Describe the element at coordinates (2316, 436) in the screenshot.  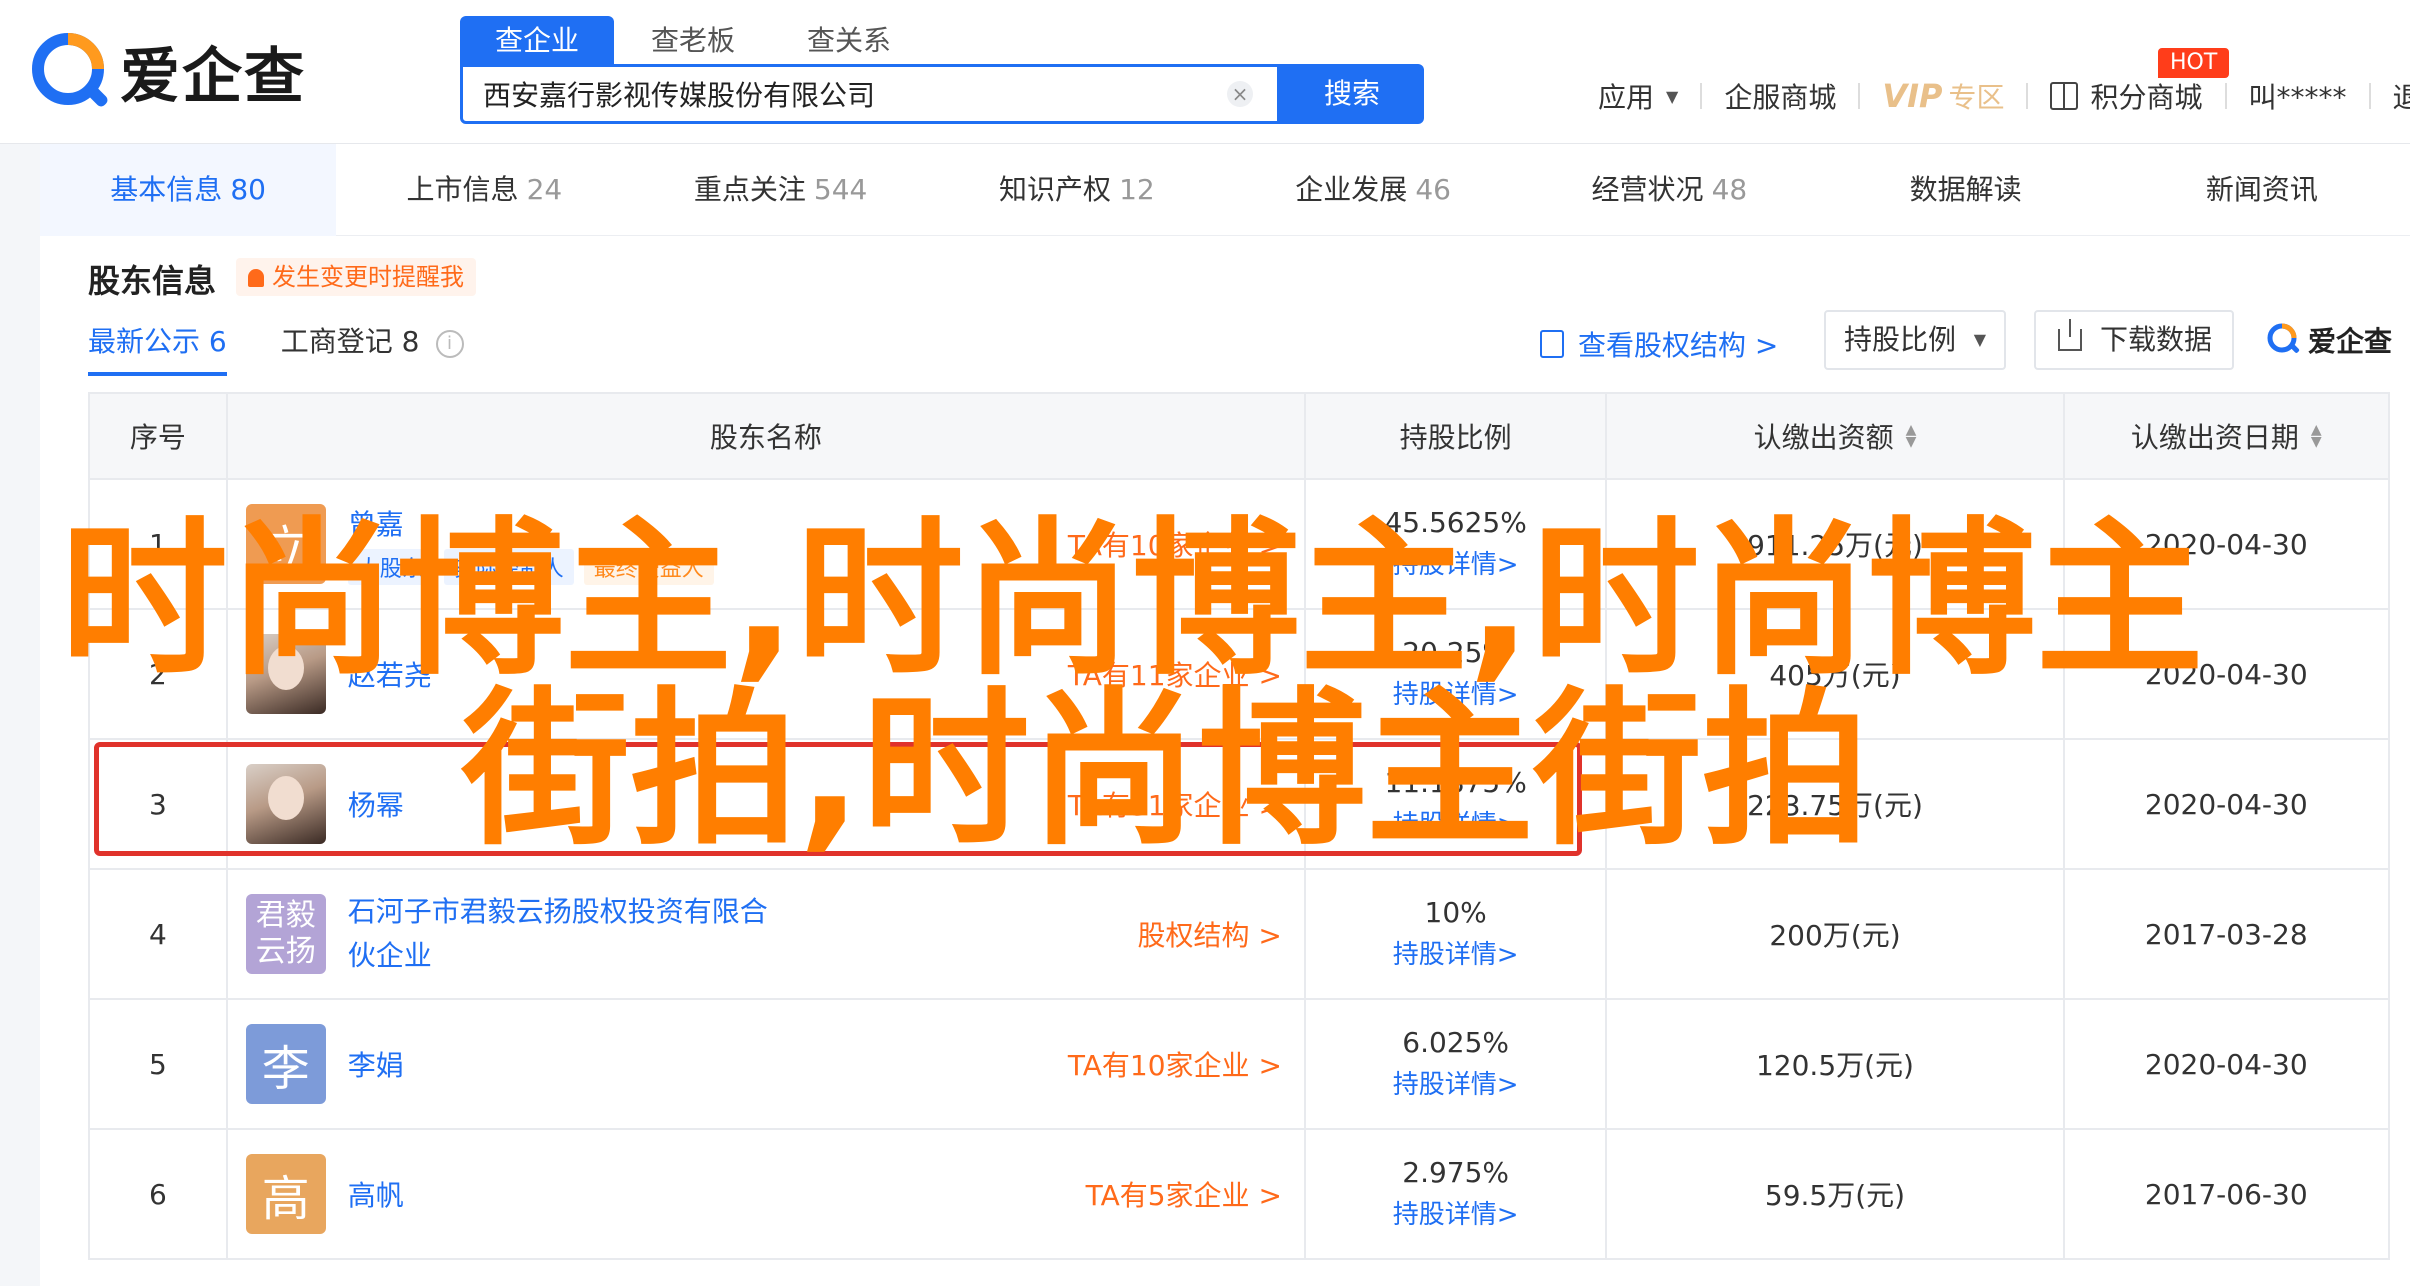
I see `sort-icon: ▲ ▼` at that location.